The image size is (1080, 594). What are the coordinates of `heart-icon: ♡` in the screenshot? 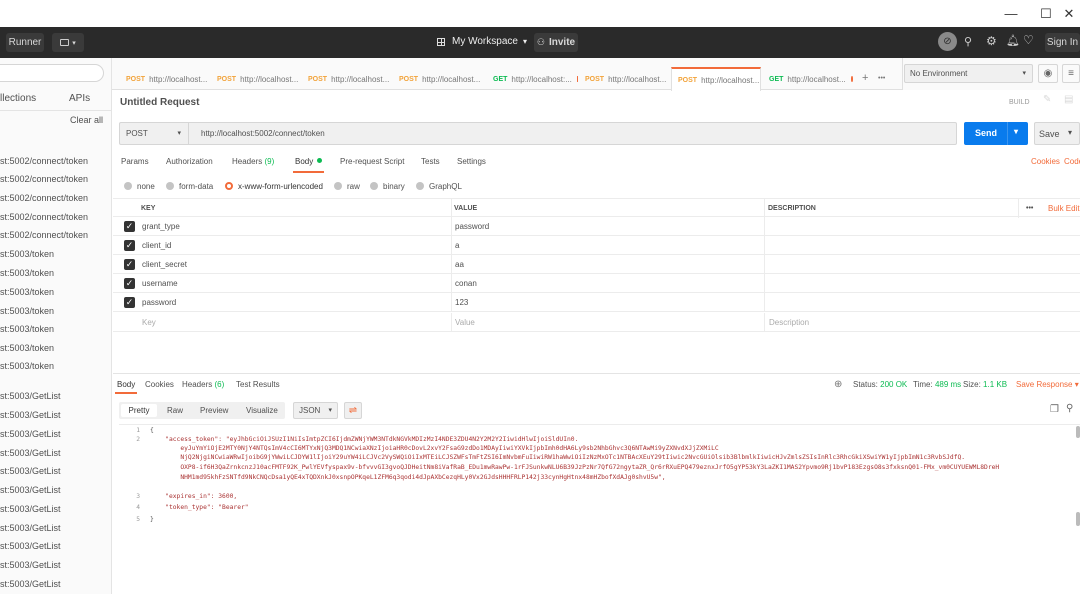 It's located at (1028, 40).